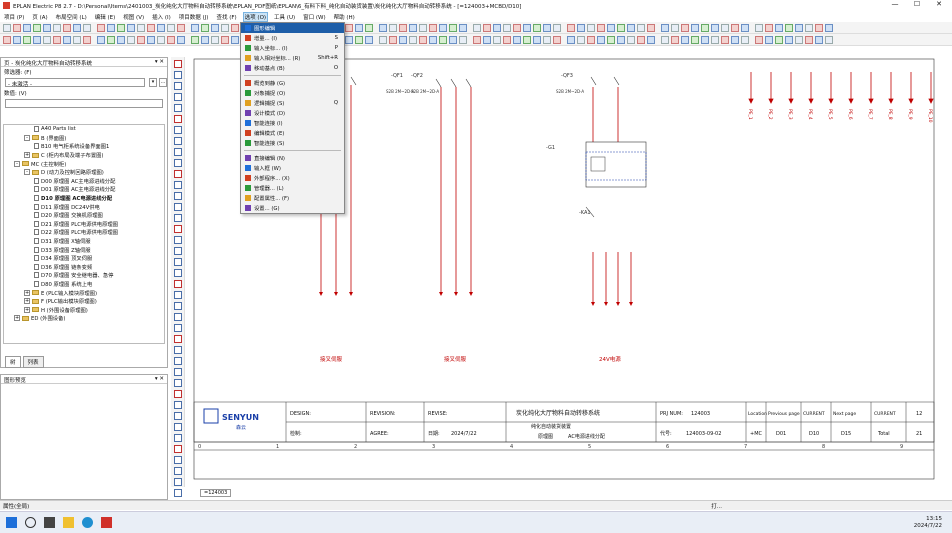  I want to click on options-menu-item: 对象捕捉 (O), so click(292, 93).